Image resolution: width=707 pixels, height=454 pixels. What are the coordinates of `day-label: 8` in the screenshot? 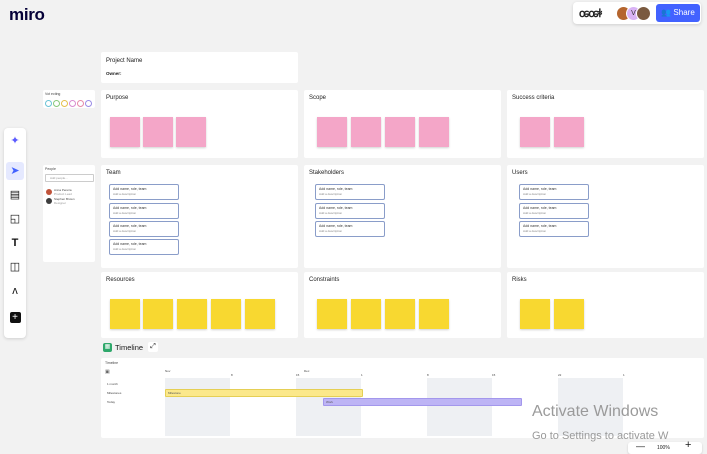 It's located at (232, 375).